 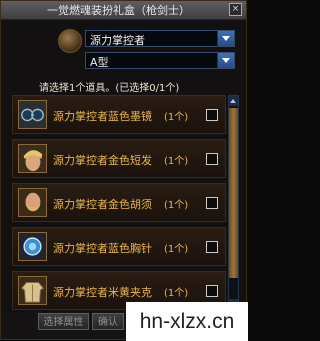 I want to click on scroll-up-icon, so click(x=233, y=101).